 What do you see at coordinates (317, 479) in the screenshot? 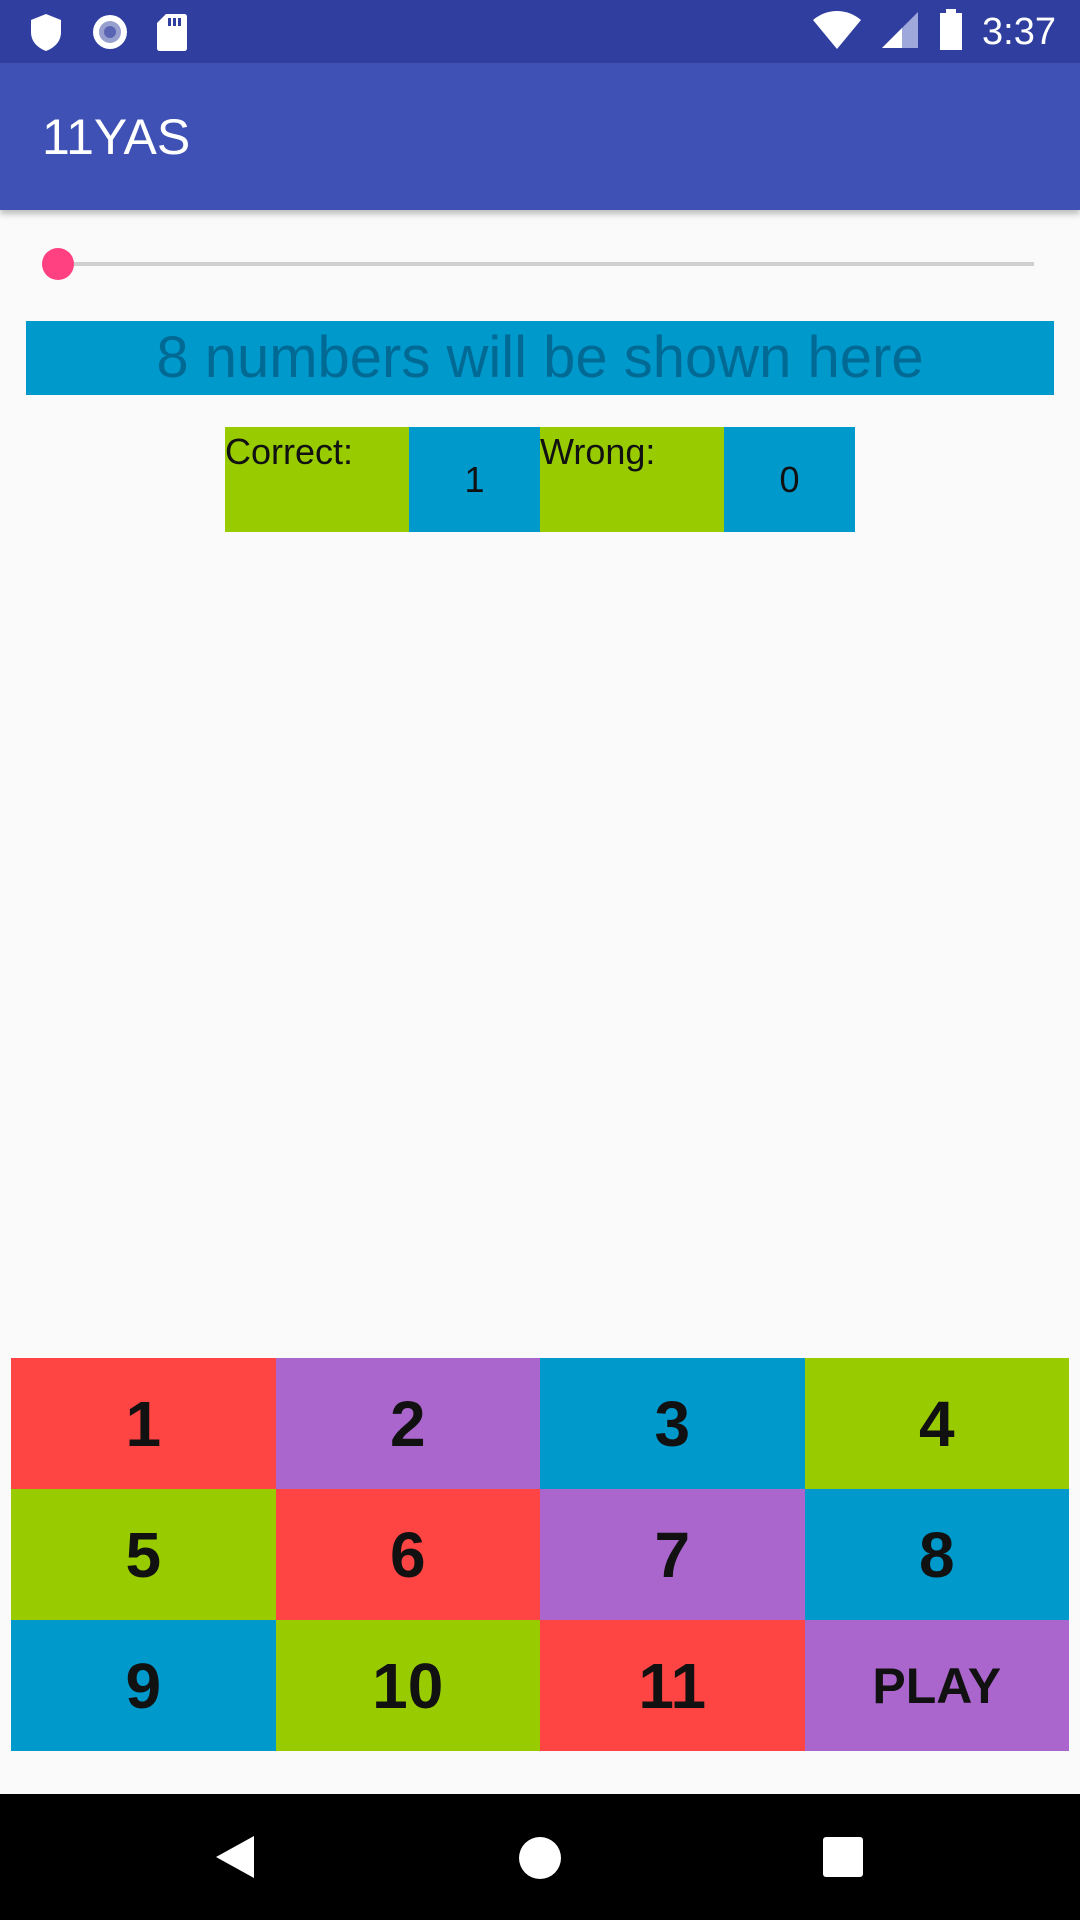
I see `correct-label-cell: Correct:` at bounding box center [317, 479].